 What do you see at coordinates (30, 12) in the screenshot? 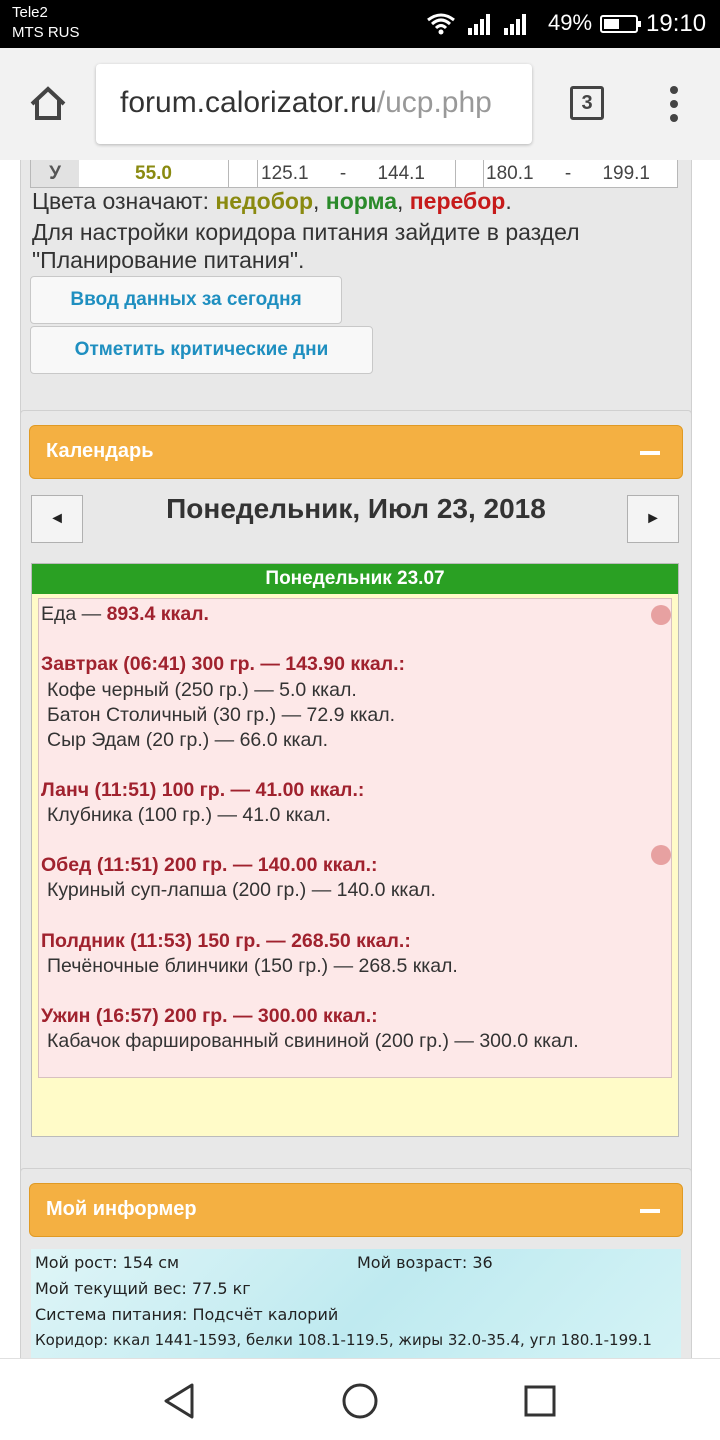
I see `carrier-name: Tele2` at bounding box center [30, 12].